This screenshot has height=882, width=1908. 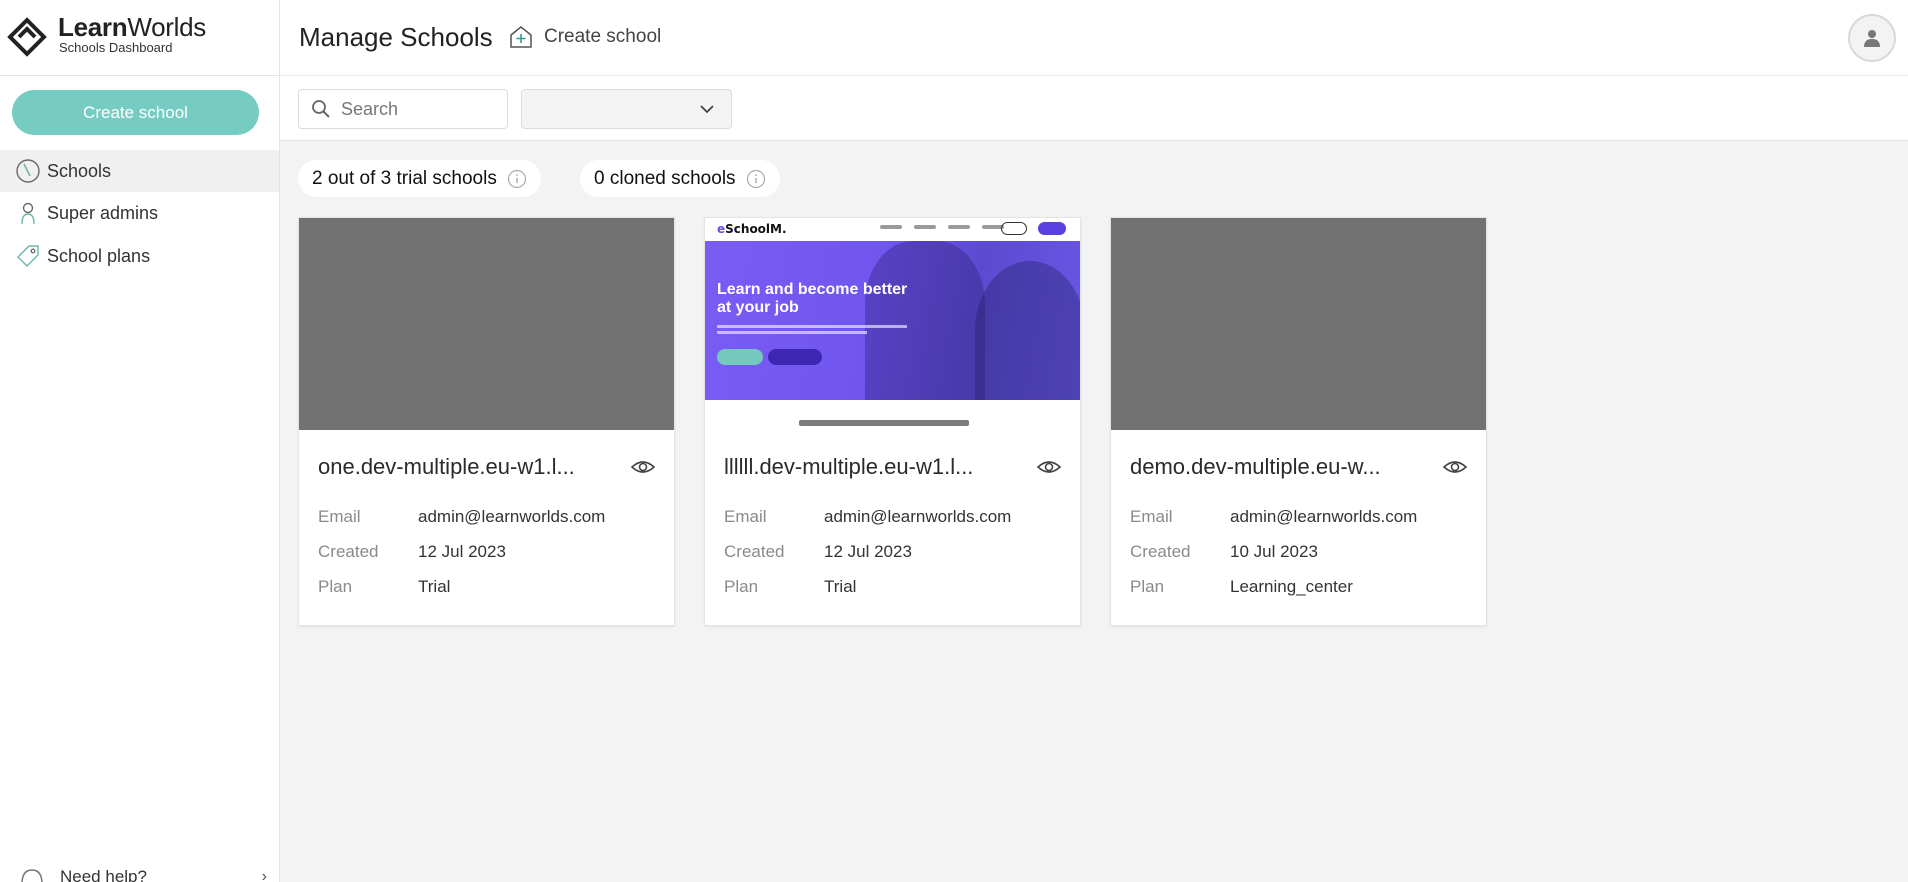 I want to click on sidebar-item-school-plans: School plans, so click(x=139, y=256).